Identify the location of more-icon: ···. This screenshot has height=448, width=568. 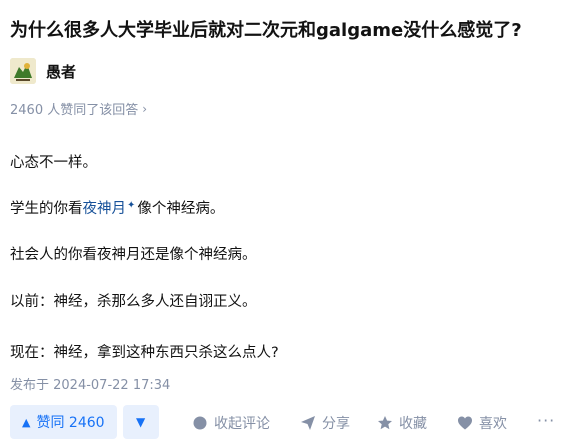
(546, 420).